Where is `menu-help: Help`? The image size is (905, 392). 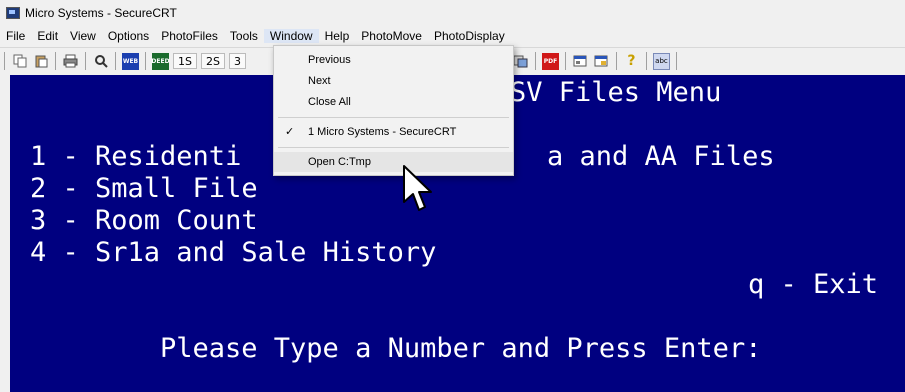 menu-help: Help is located at coordinates (337, 36).